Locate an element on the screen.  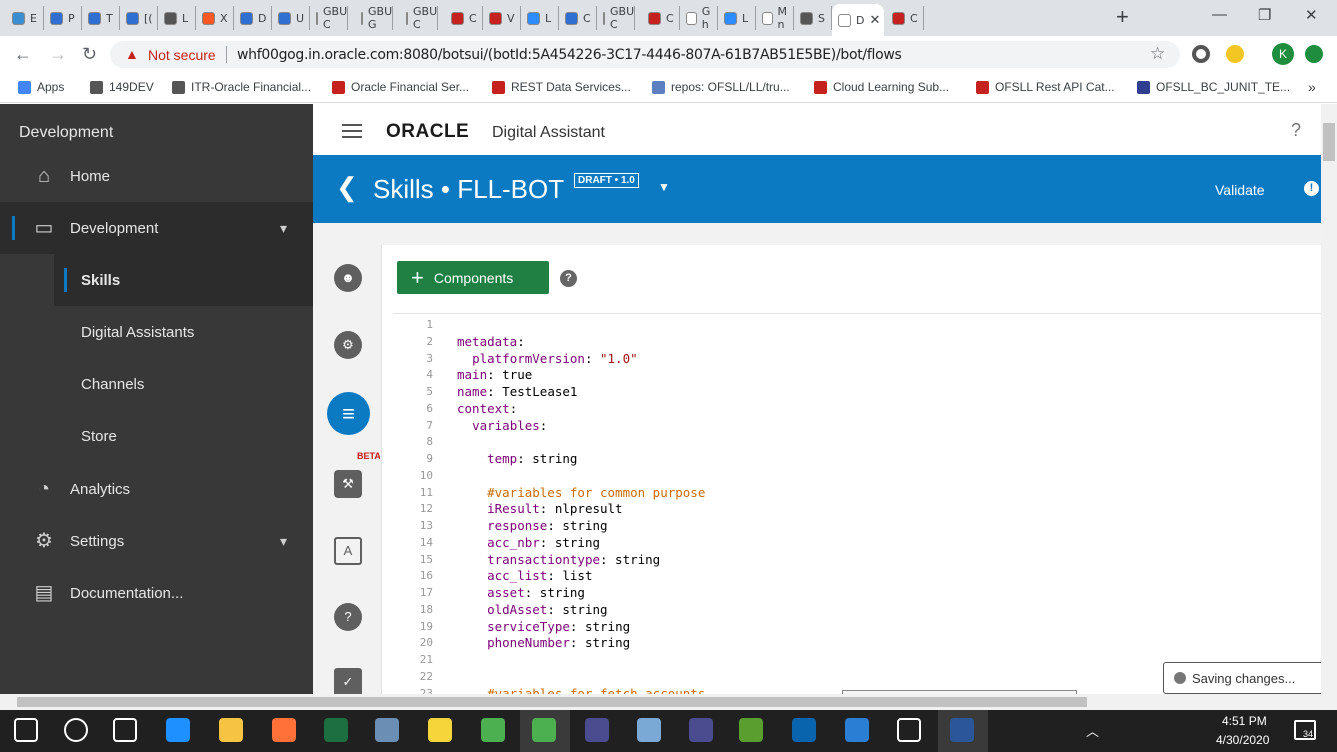
clock-time: 4:51 PM is located at coordinates (1244, 721).